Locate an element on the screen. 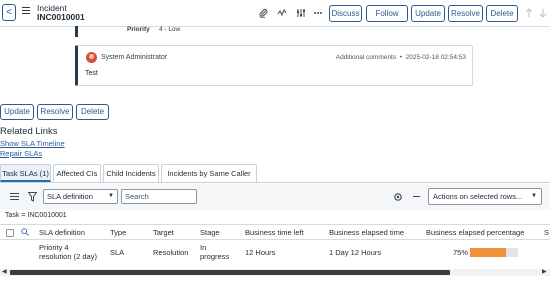 The width and height of the screenshot is (550, 290). entry-type: Additional comments is located at coordinates (366, 57).